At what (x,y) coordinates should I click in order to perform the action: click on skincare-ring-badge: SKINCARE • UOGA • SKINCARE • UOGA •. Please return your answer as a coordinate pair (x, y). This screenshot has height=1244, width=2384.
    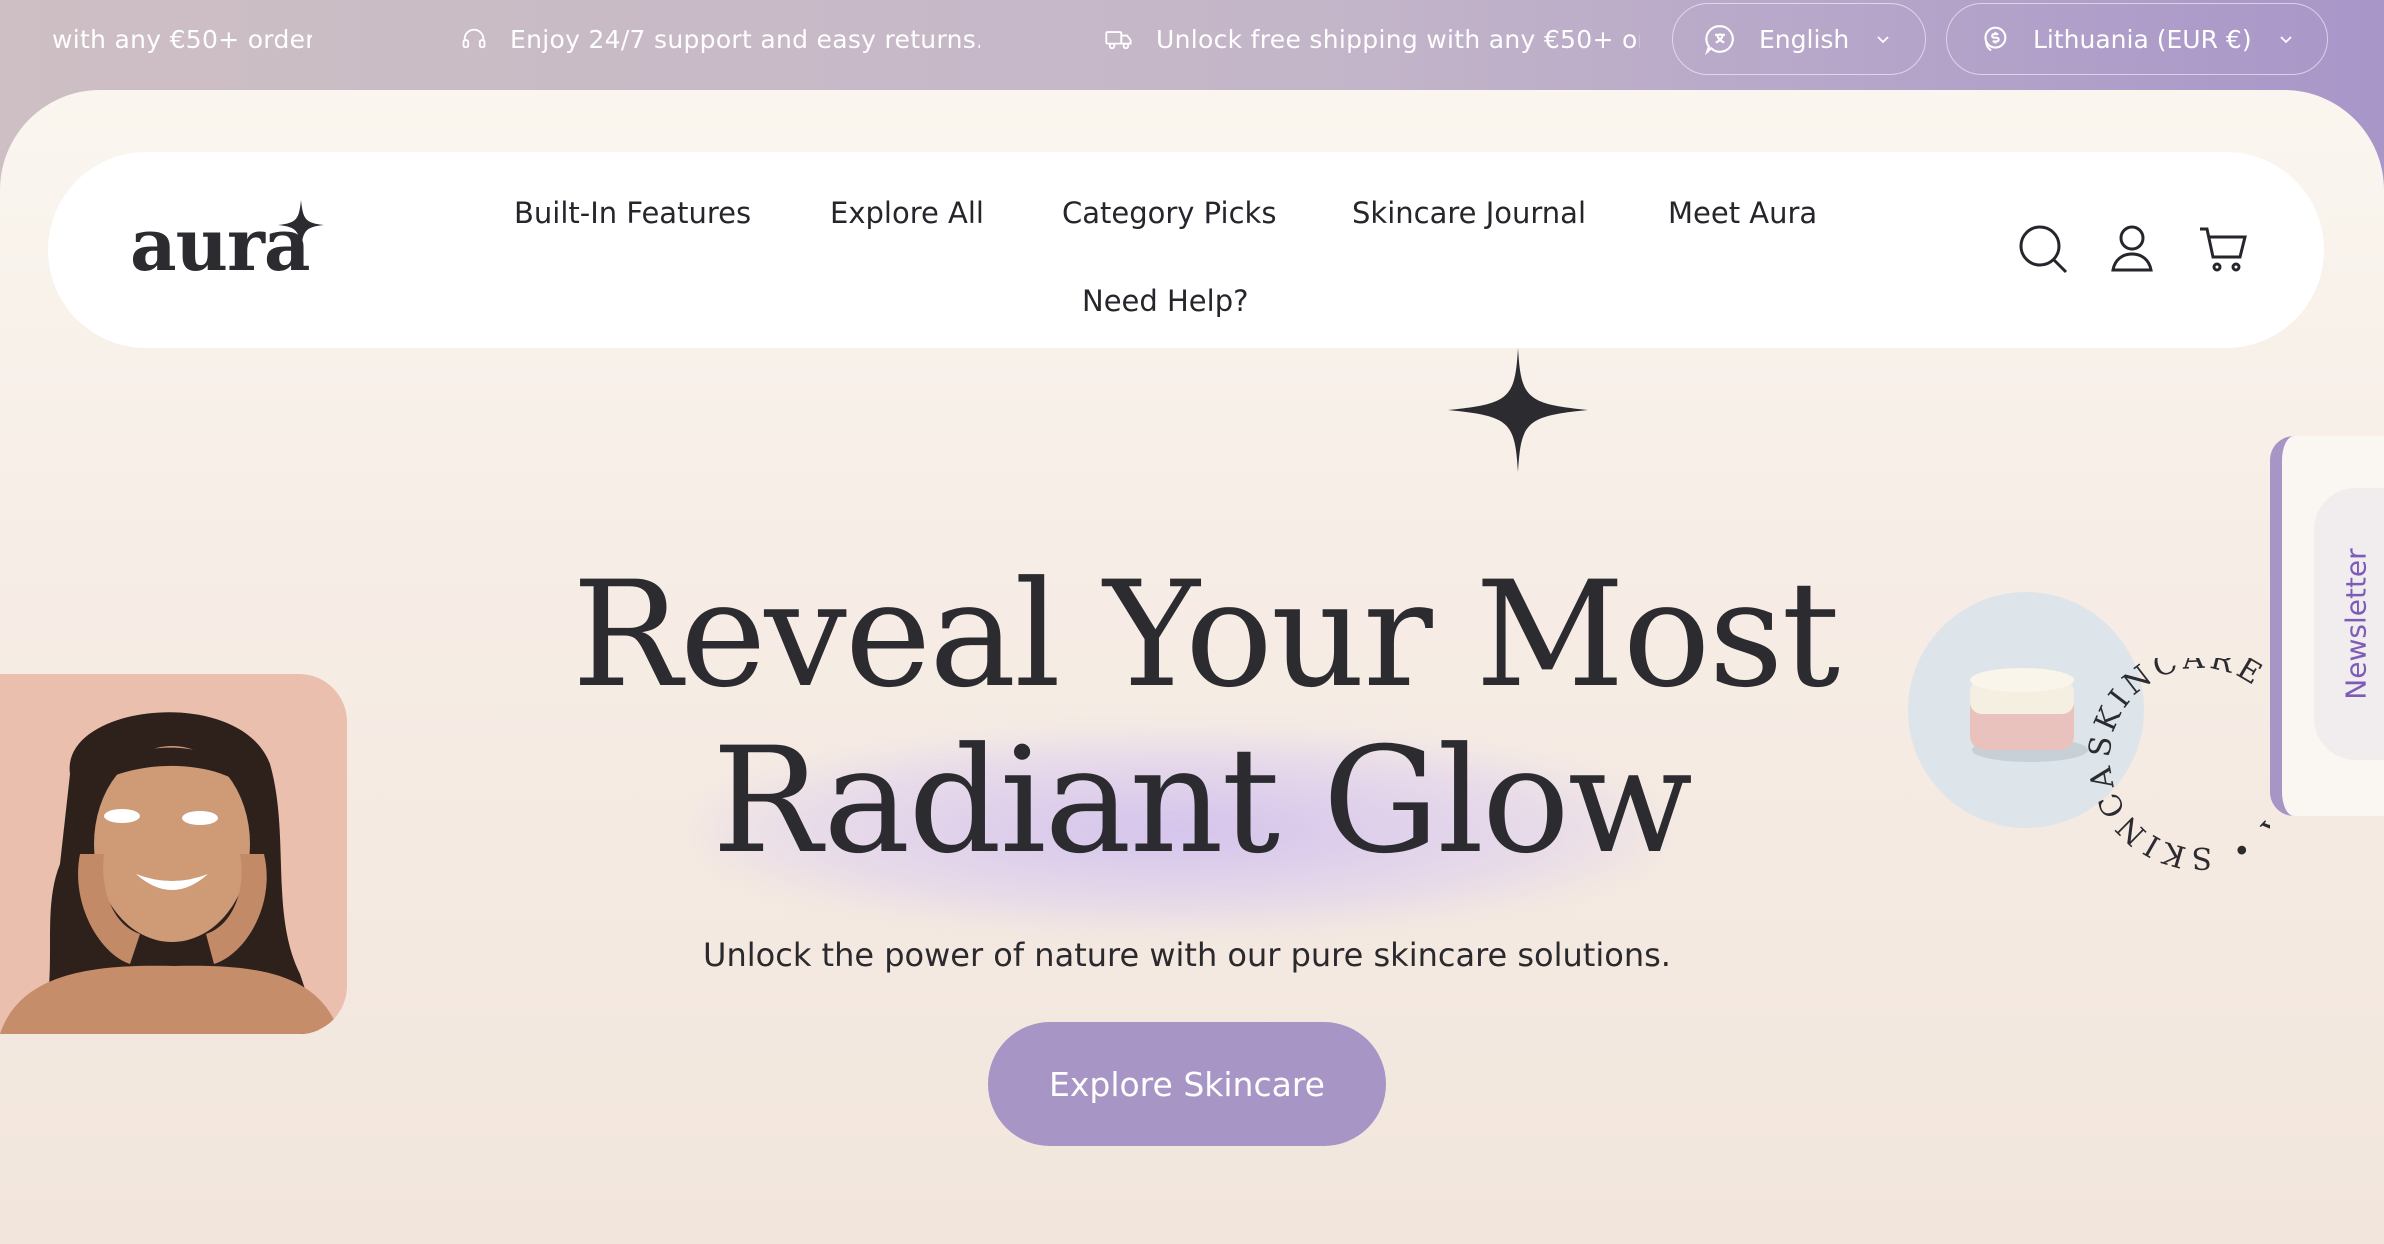
    Looking at the image, I should click on (2170, 766).